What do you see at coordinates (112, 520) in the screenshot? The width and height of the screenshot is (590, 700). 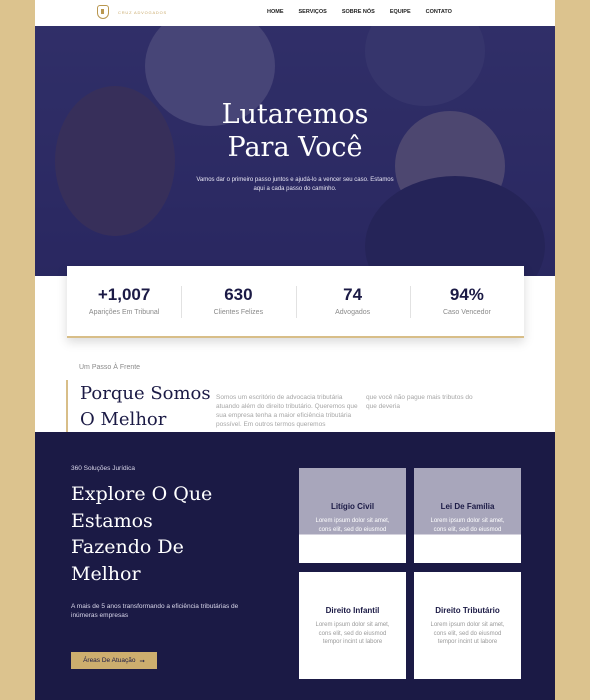 I see `services-title-line: Estamos` at bounding box center [112, 520].